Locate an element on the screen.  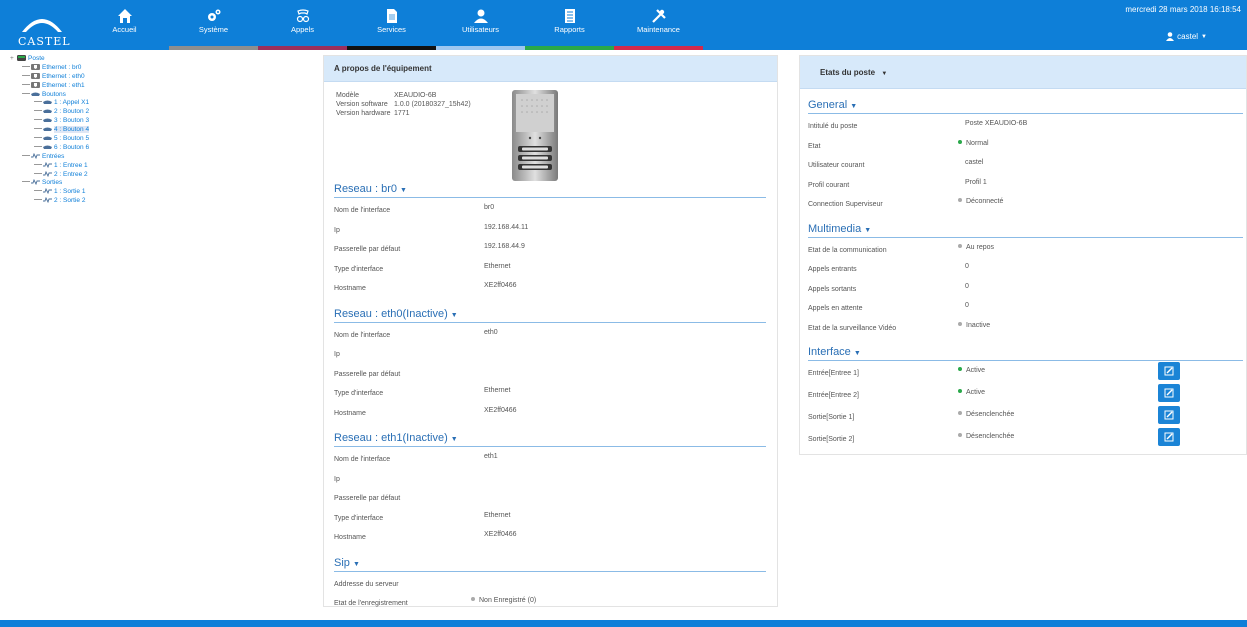
status-key: Entrée[Entree 1] is located at coordinates (833, 373).